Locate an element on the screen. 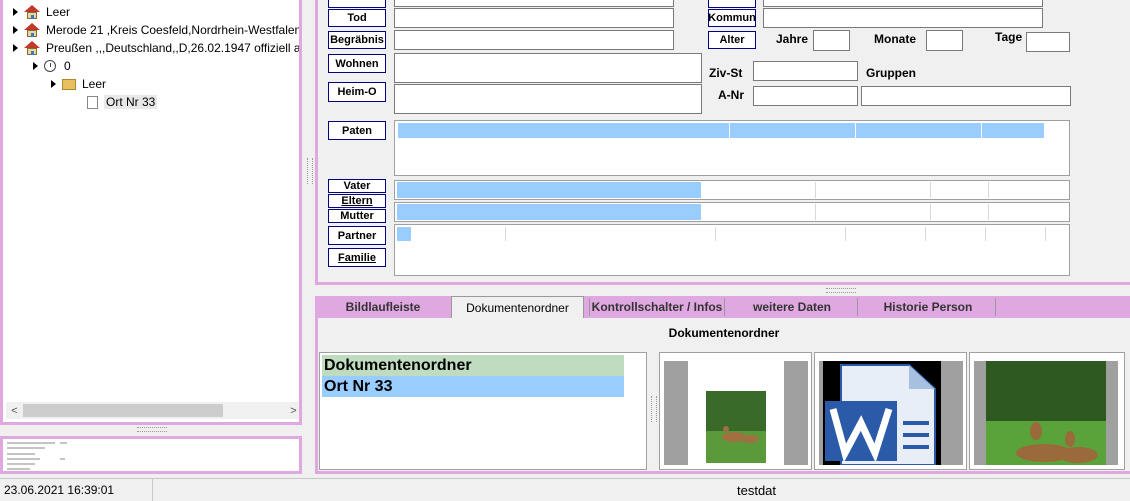 The height and width of the screenshot is (501, 1130). begraebnis-field is located at coordinates (534, 40).